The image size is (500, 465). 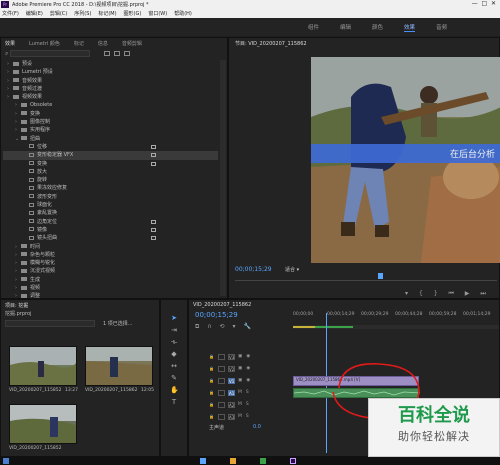 What do you see at coordinates (174, 402) in the screenshot?
I see `type-tool-icon: T` at bounding box center [174, 402].